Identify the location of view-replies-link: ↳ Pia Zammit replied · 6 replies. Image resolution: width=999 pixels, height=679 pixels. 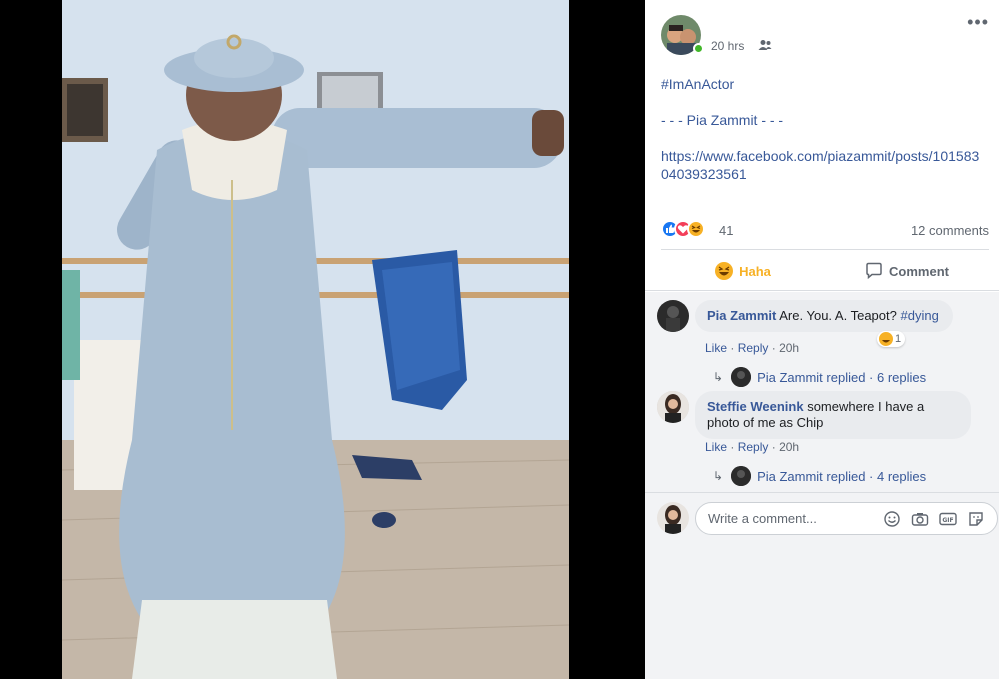
(819, 377).